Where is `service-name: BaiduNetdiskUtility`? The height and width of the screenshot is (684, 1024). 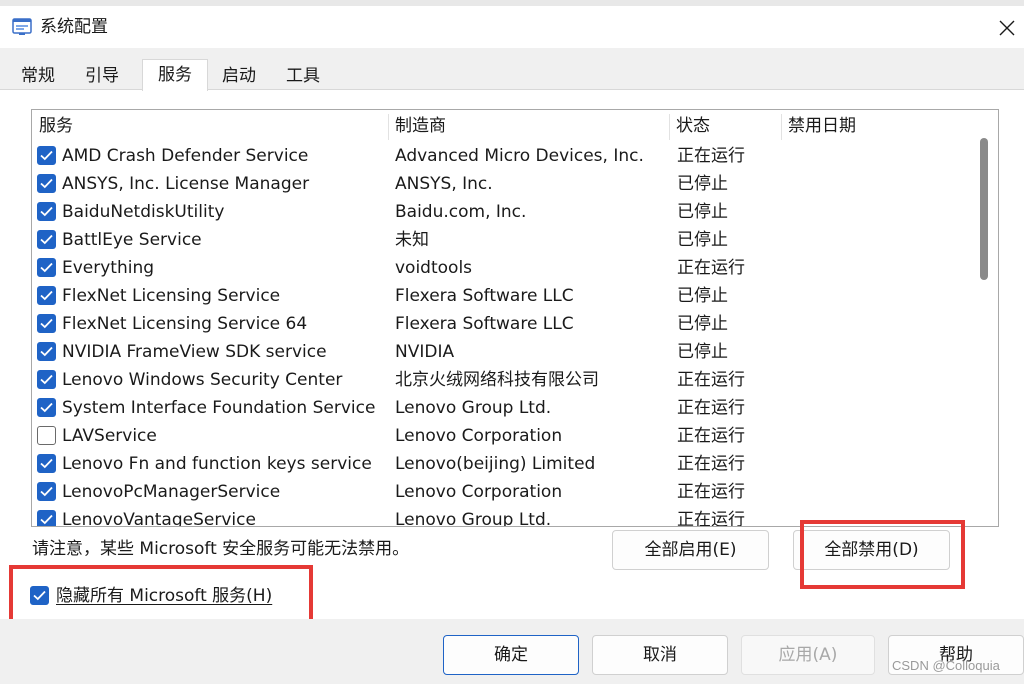 service-name: BaiduNetdiskUtility is located at coordinates (143, 212).